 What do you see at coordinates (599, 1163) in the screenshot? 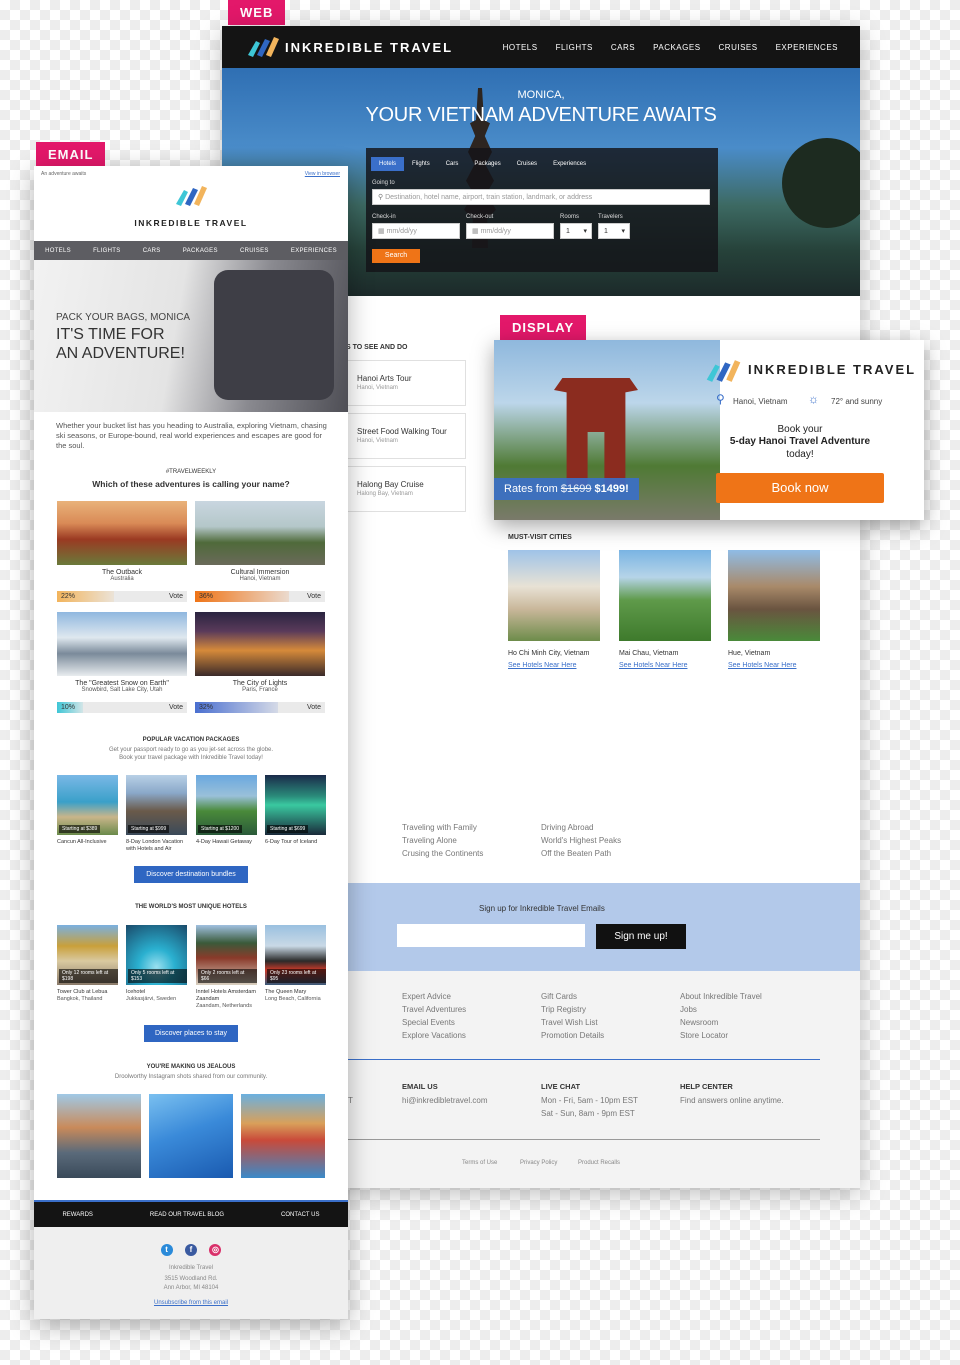
I see `recalls-link: Product Recalls` at bounding box center [599, 1163].